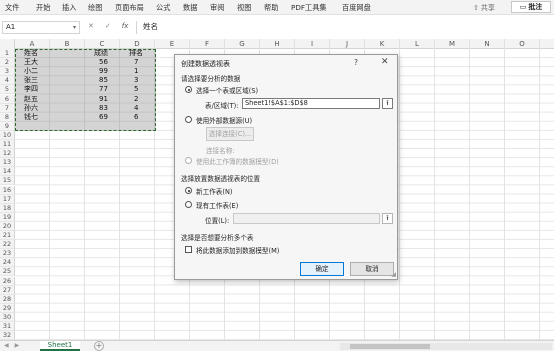  I want to click on scrollbar-thumb, so click(390, 346).